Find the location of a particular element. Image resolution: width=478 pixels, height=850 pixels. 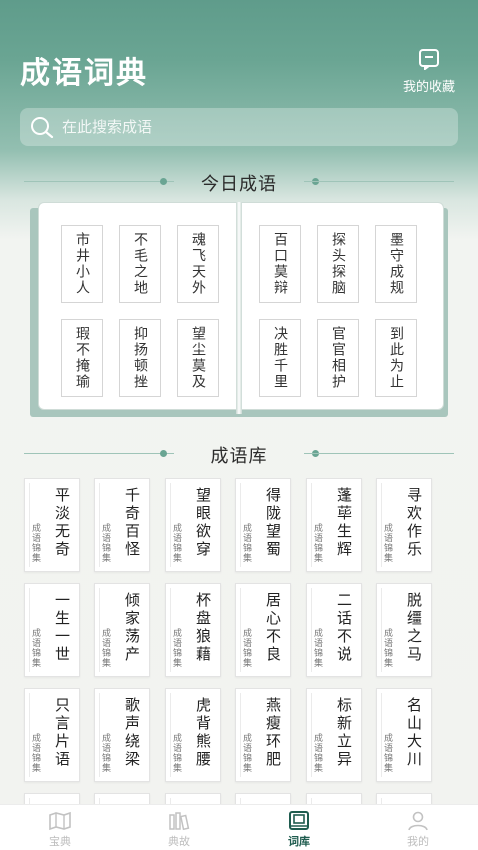

user-icon is located at coordinates (418, 821).